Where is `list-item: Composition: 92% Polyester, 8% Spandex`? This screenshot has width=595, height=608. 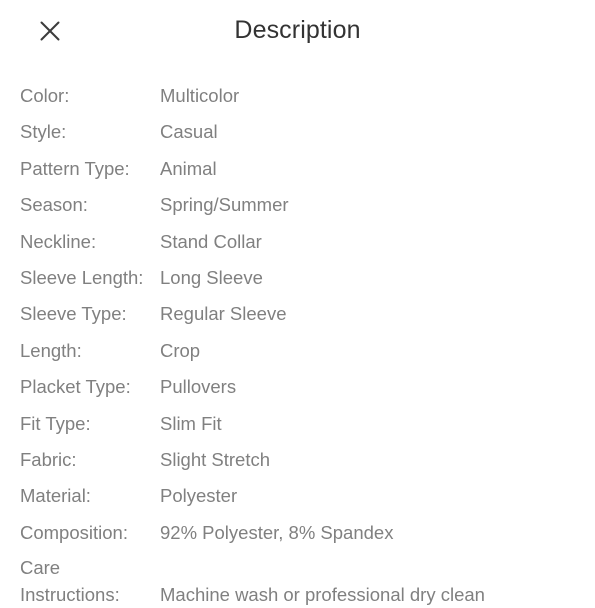
list-item: Composition: 92% Polyester, 8% Spandex is located at coordinates (297, 533).